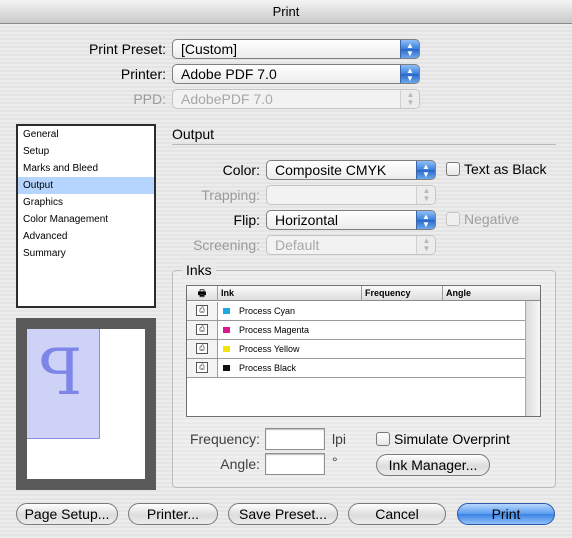 The width and height of the screenshot is (572, 538). What do you see at coordinates (351, 195) in the screenshot?
I see `trapping-popup: ▲ ▼` at bounding box center [351, 195].